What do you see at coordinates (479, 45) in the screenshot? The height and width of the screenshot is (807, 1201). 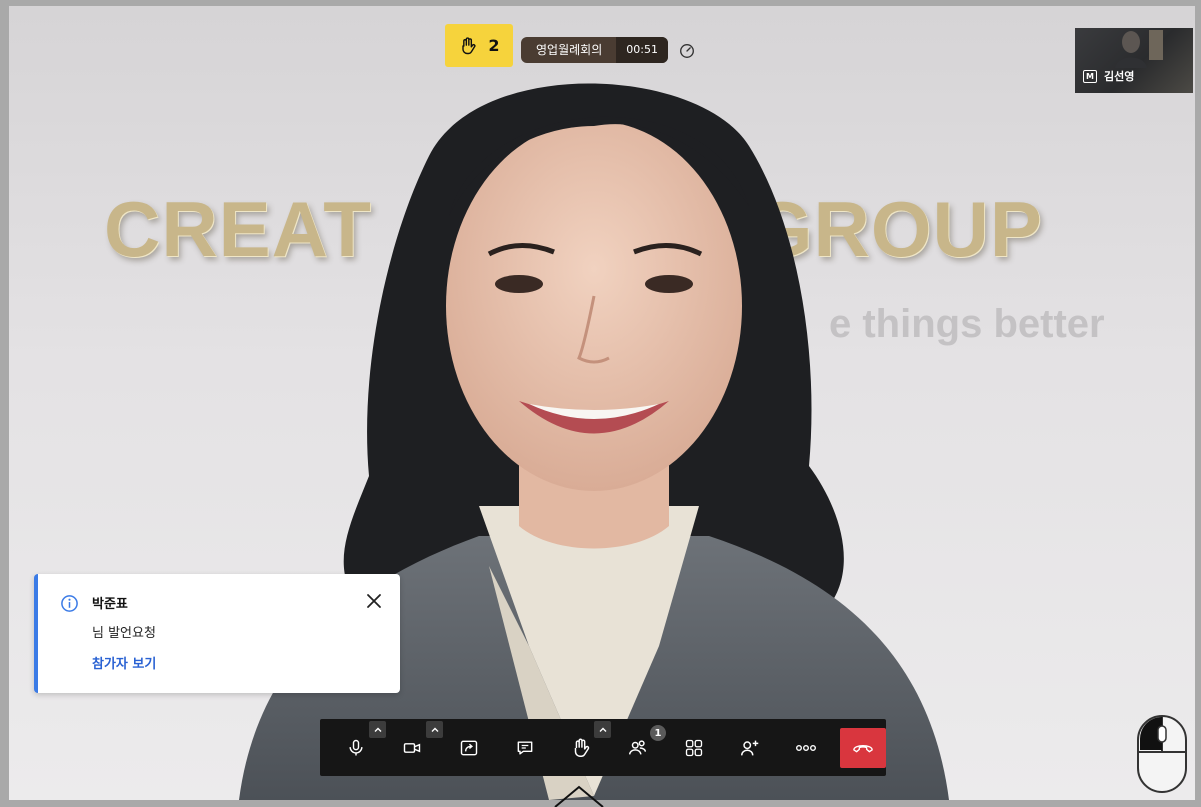 I see `raised-hands-badge: 2` at bounding box center [479, 45].